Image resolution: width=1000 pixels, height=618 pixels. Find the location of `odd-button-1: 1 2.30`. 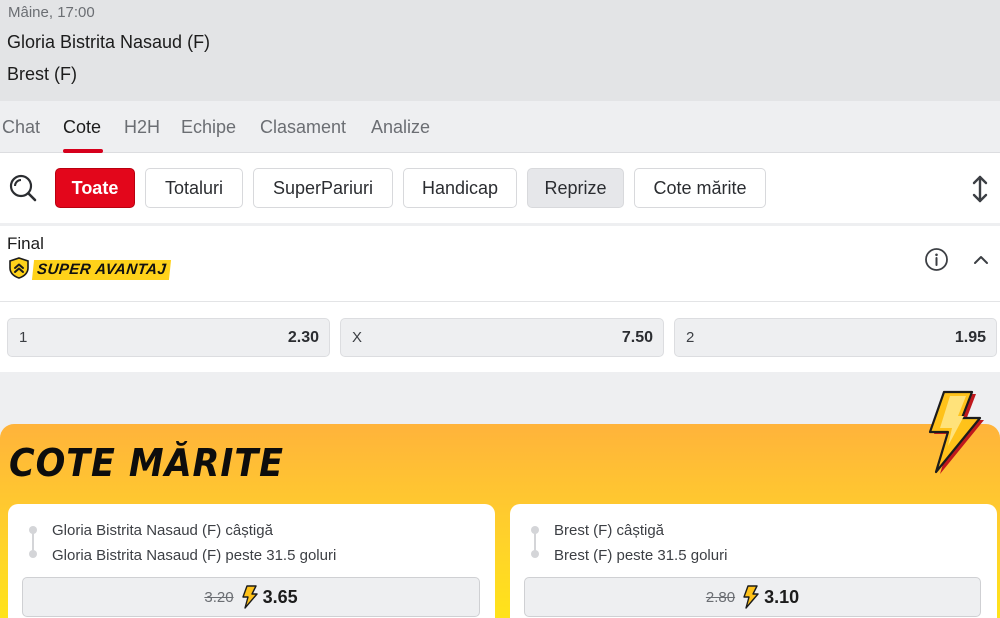

odd-button-1: 1 2.30 is located at coordinates (168, 337).